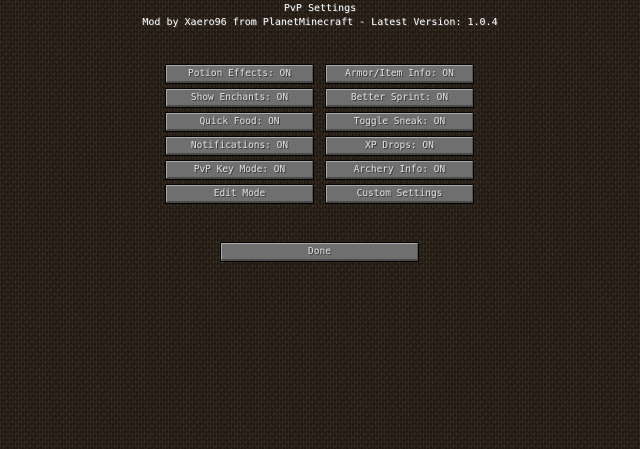  I want to click on edit-mode-label: Edit Mode, so click(239, 193).